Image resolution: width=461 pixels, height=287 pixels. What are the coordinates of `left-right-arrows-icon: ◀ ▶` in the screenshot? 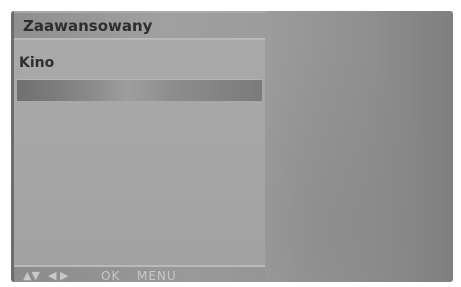 It's located at (58, 275).